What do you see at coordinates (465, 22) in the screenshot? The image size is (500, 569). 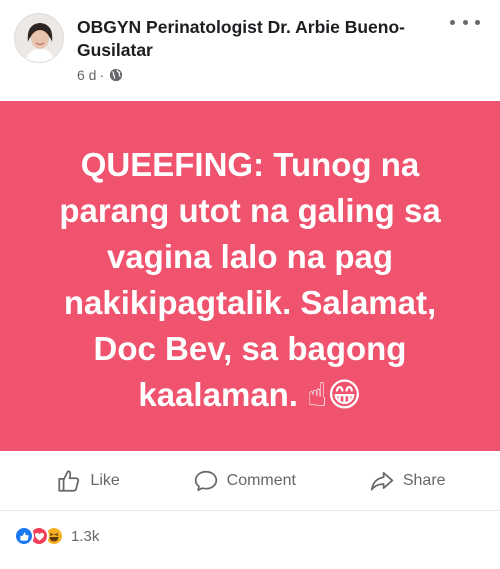 I see `more-options-icon` at bounding box center [465, 22].